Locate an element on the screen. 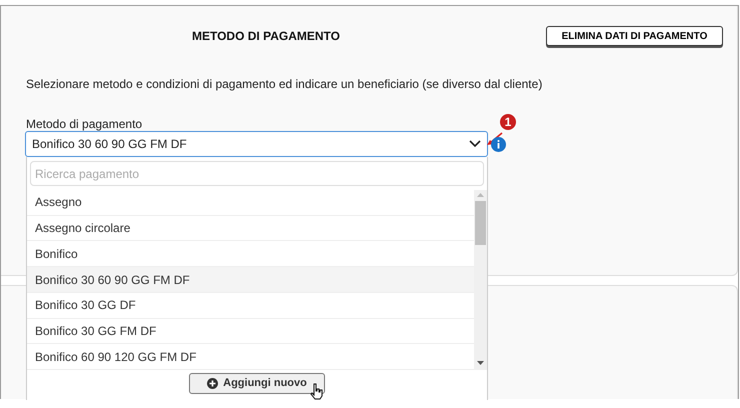 The height and width of the screenshot is (408, 740). chevron-down-icon is located at coordinates (475, 144).